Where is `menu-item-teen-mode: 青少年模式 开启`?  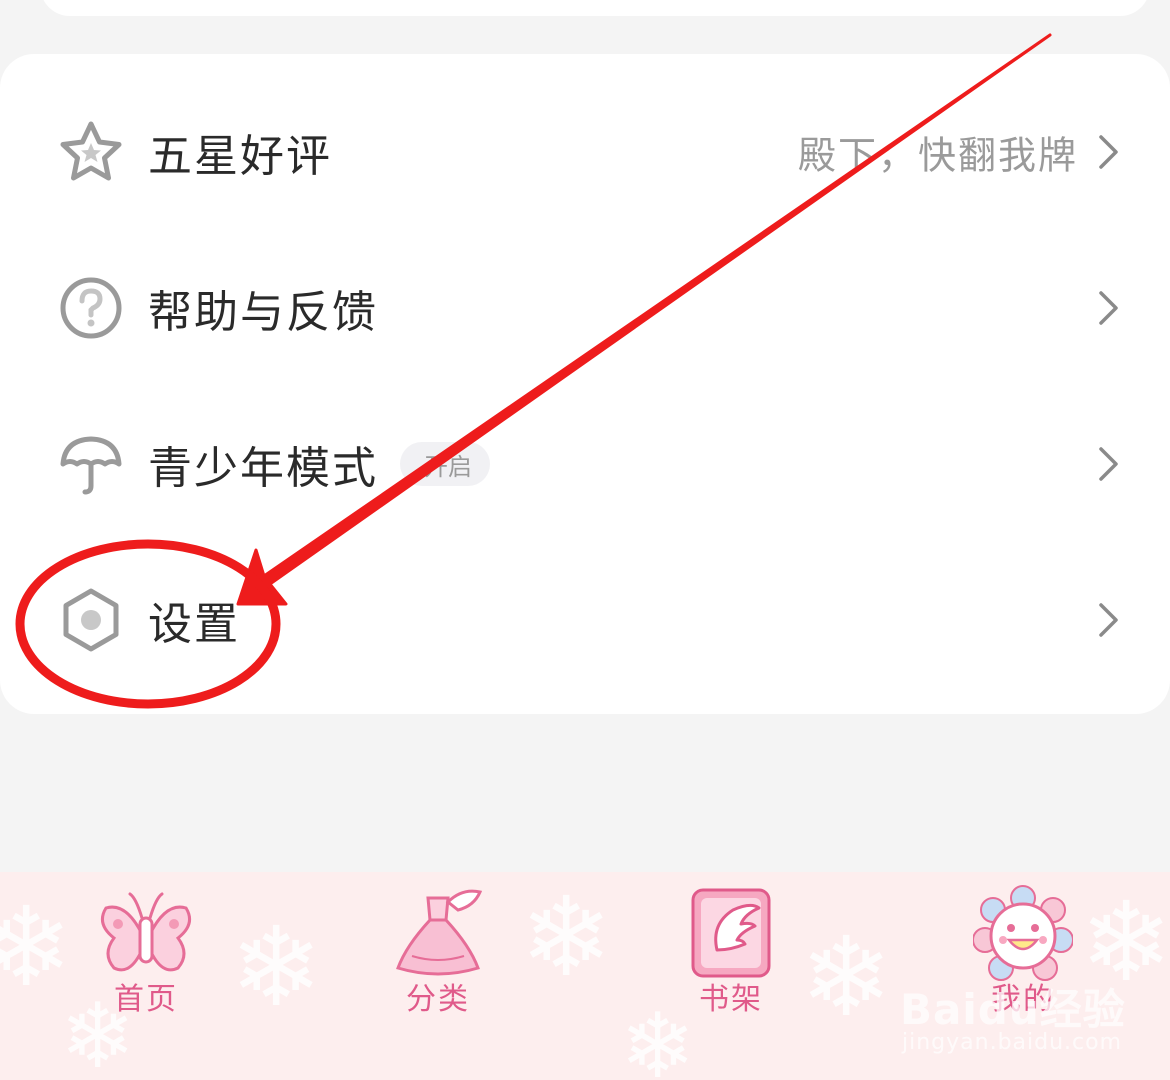 menu-item-teen-mode: 青少年模式 开启 is located at coordinates (585, 464).